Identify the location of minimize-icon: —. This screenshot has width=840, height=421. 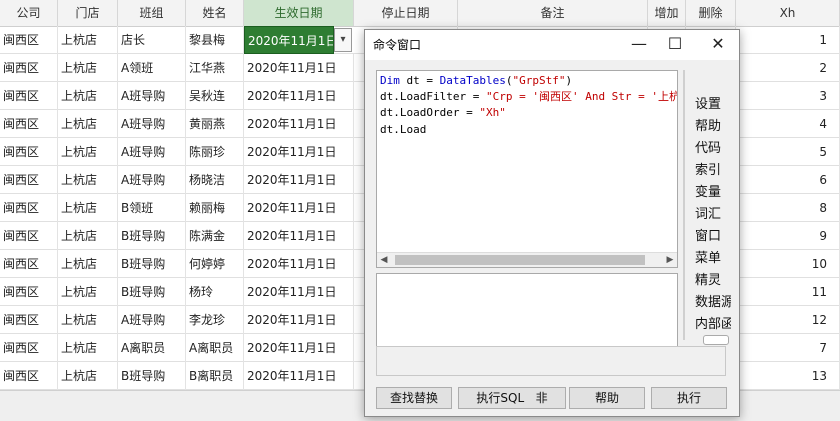
(639, 45).